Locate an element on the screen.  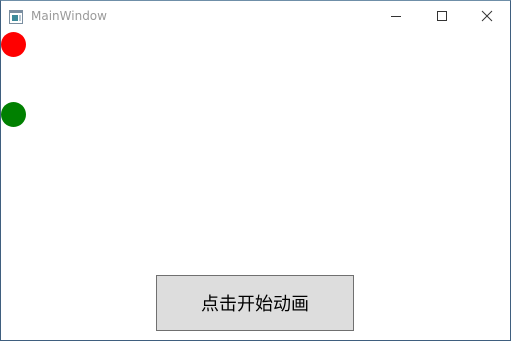
green-ball is located at coordinates (13, 114).